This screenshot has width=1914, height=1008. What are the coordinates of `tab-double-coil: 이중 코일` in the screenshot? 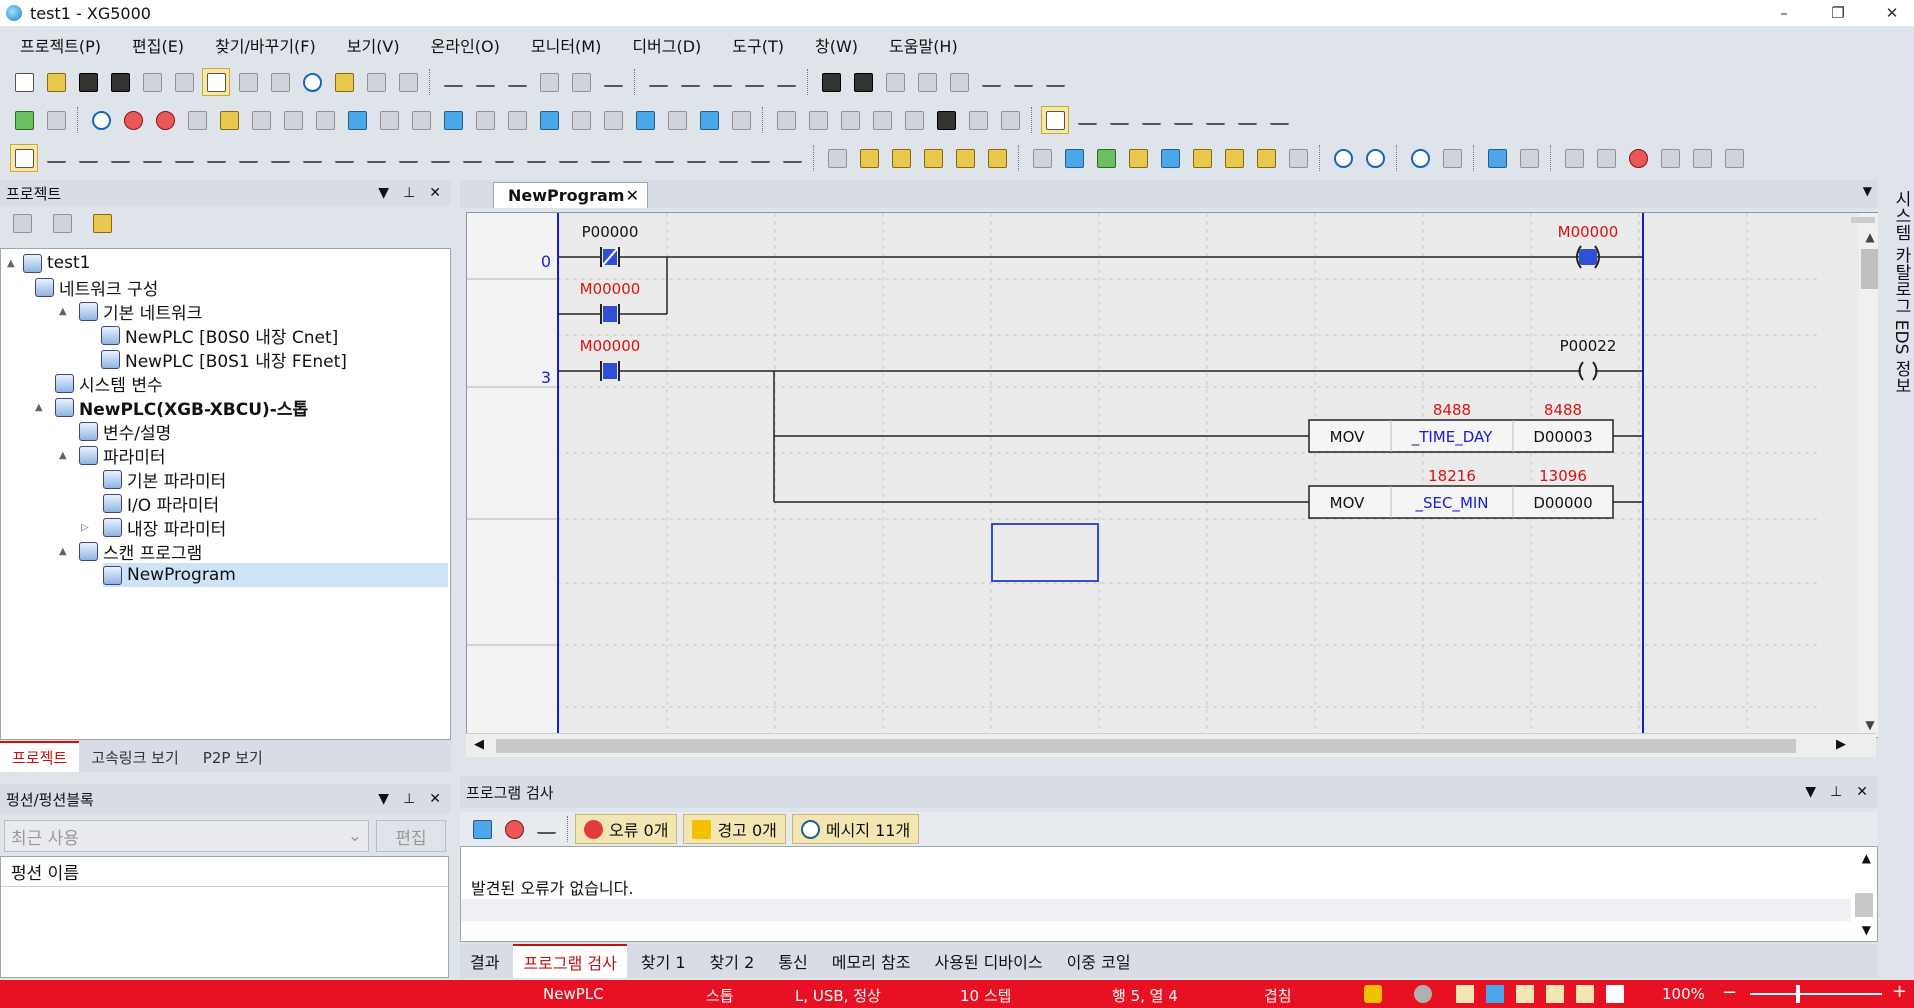 It's located at (1099, 961).